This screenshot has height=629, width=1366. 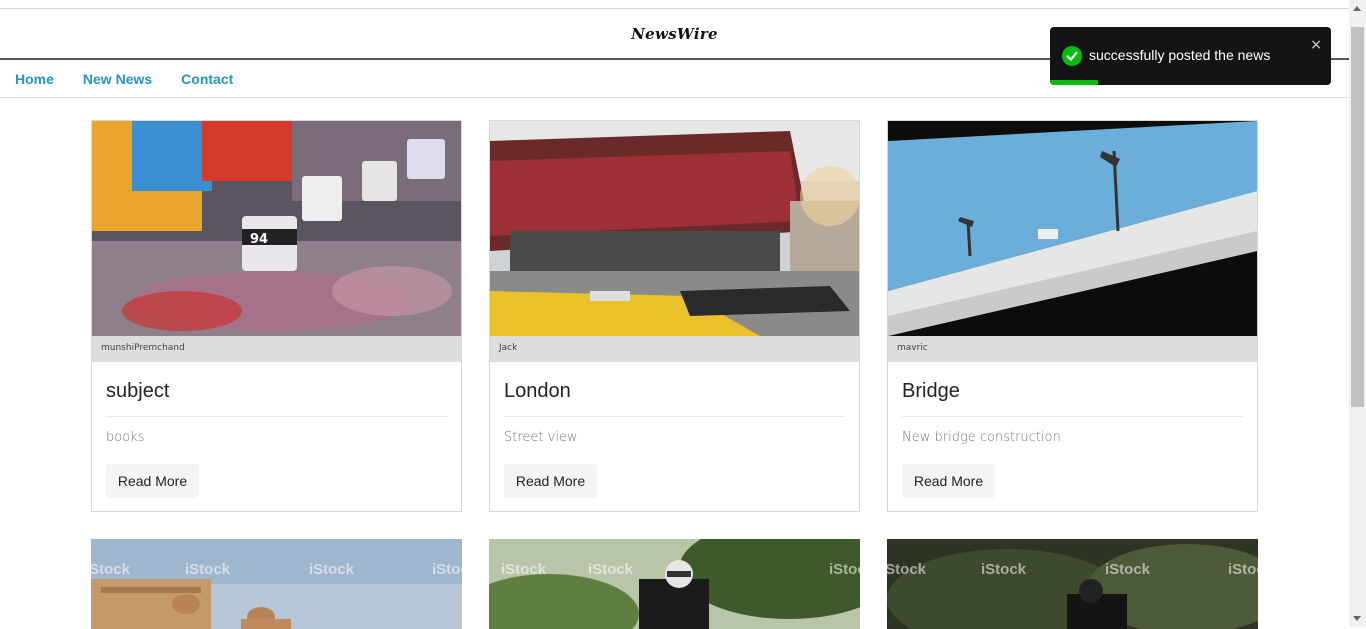 I want to click on author-label: munshiPremchand, so click(x=276, y=349).